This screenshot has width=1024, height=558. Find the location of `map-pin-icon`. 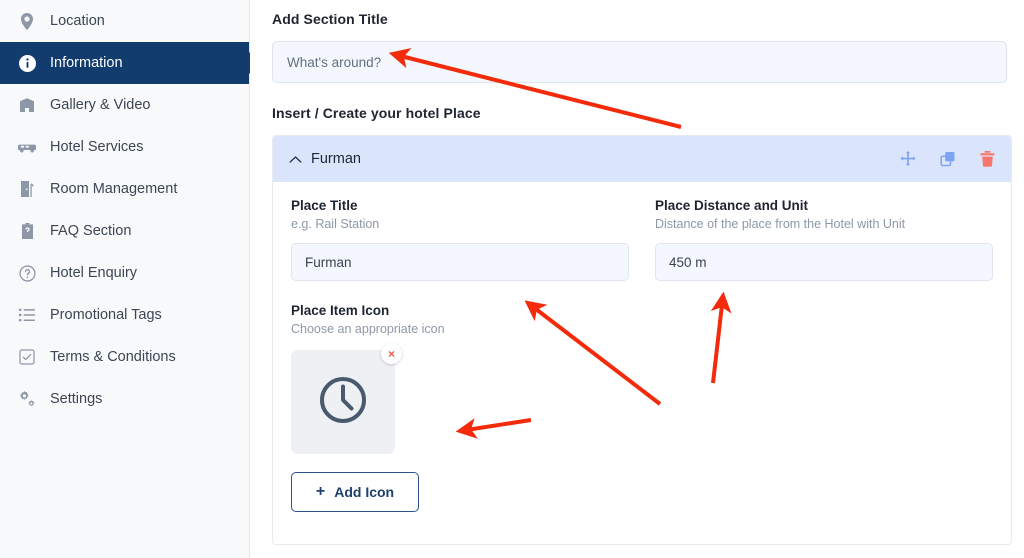

map-pin-icon is located at coordinates (27, 21).